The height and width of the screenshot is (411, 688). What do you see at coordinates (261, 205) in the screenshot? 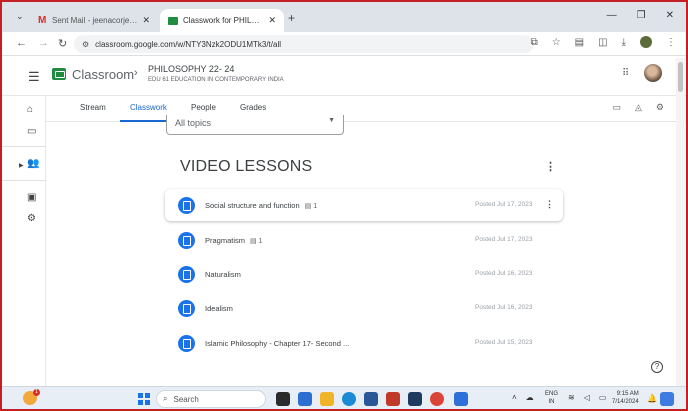
I see `item-title: Social structure and function ▤ 1` at bounding box center [261, 205].